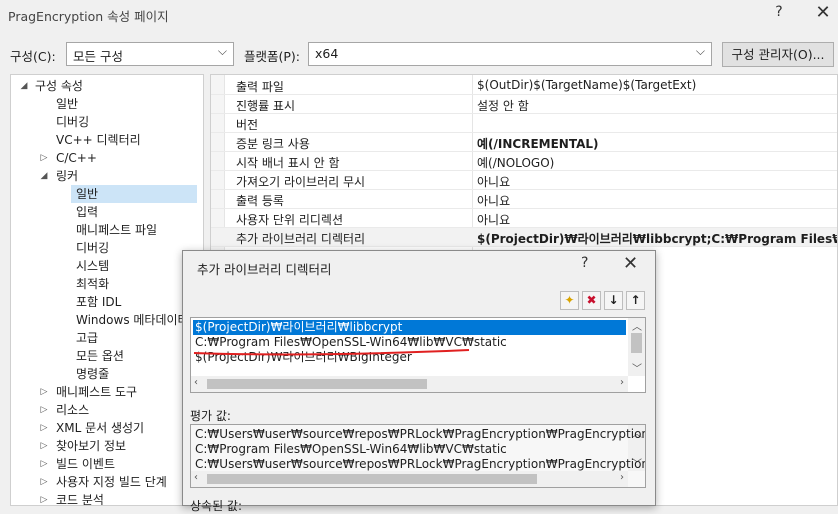 Image resolution: width=838 pixels, height=514 pixels. I want to click on property-row: 시작 배너 표시 안 함 예(/NOLOGO), so click(524, 161).